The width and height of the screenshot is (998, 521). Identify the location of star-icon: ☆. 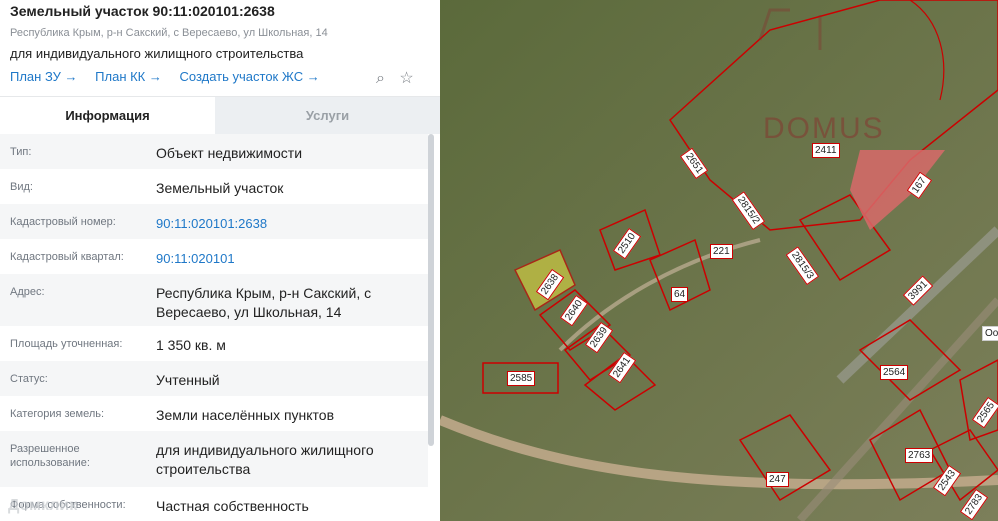
(406, 78).